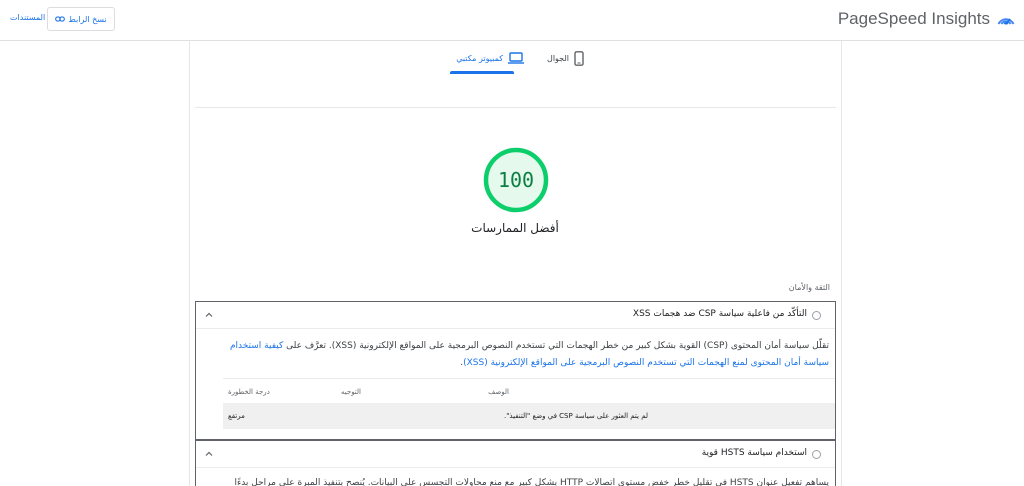  What do you see at coordinates (809, 287) in the screenshot?
I see `audit-group-title: الثقة والأمان` at bounding box center [809, 287].